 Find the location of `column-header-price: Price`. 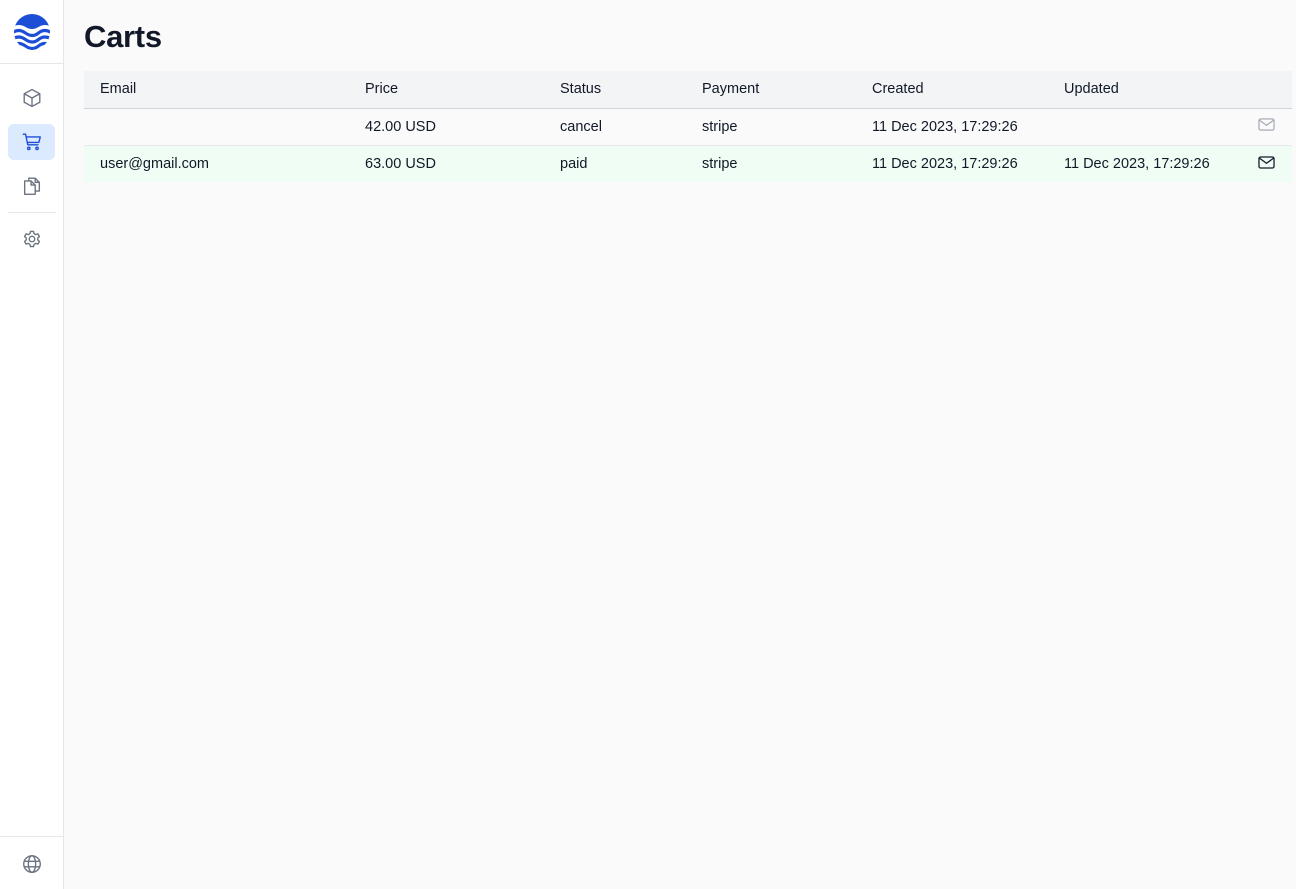

column-header-price: Price is located at coordinates (446, 89).